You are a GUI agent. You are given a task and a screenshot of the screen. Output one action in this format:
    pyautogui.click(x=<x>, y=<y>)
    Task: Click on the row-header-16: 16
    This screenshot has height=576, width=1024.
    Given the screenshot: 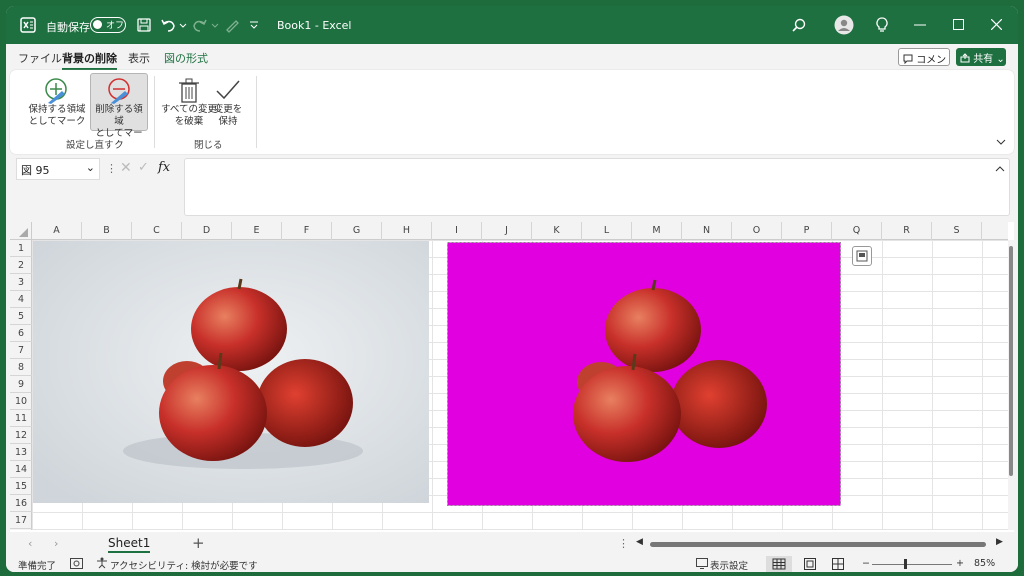 What is the action you would take?
    pyautogui.click(x=21, y=503)
    